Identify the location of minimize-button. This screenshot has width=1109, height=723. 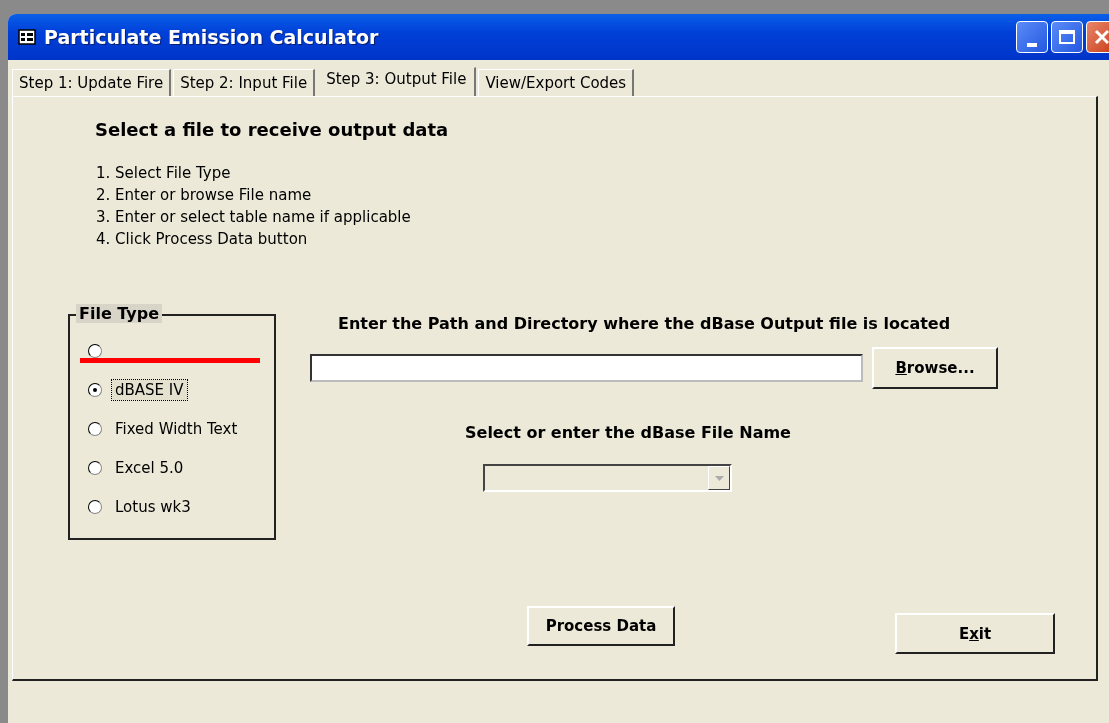
(1032, 37).